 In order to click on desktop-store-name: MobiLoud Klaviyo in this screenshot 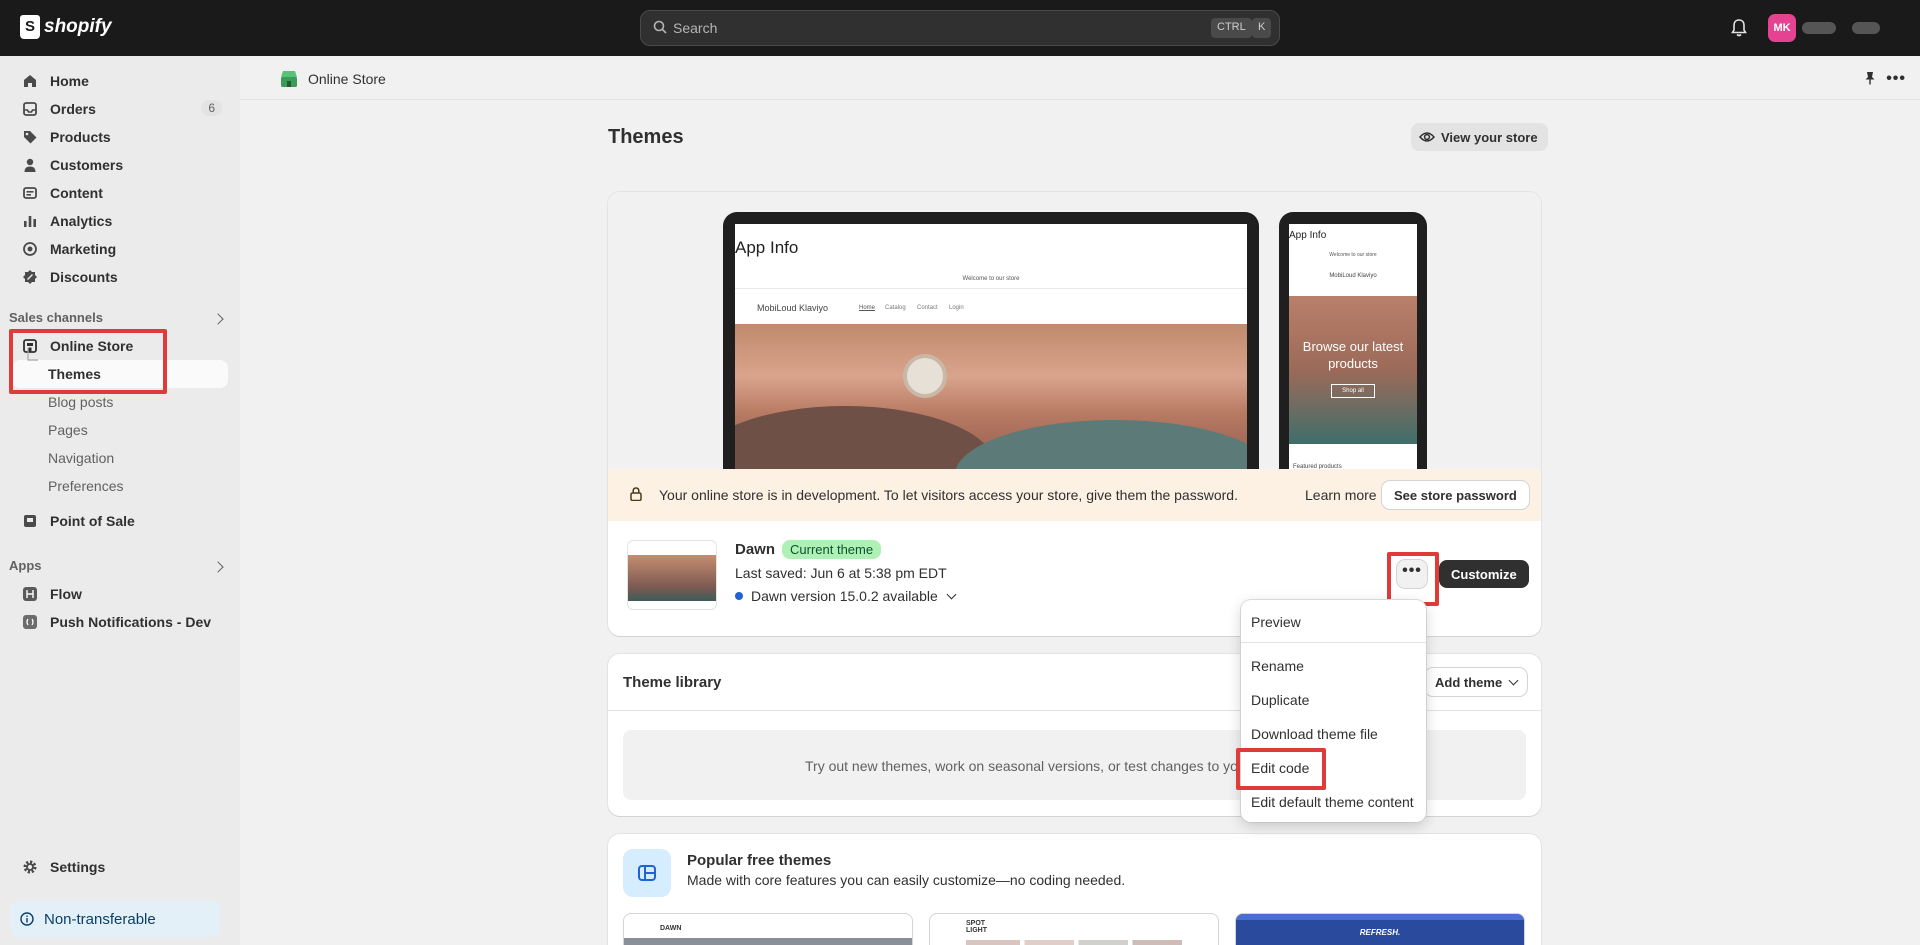, I will do `click(793, 308)`.